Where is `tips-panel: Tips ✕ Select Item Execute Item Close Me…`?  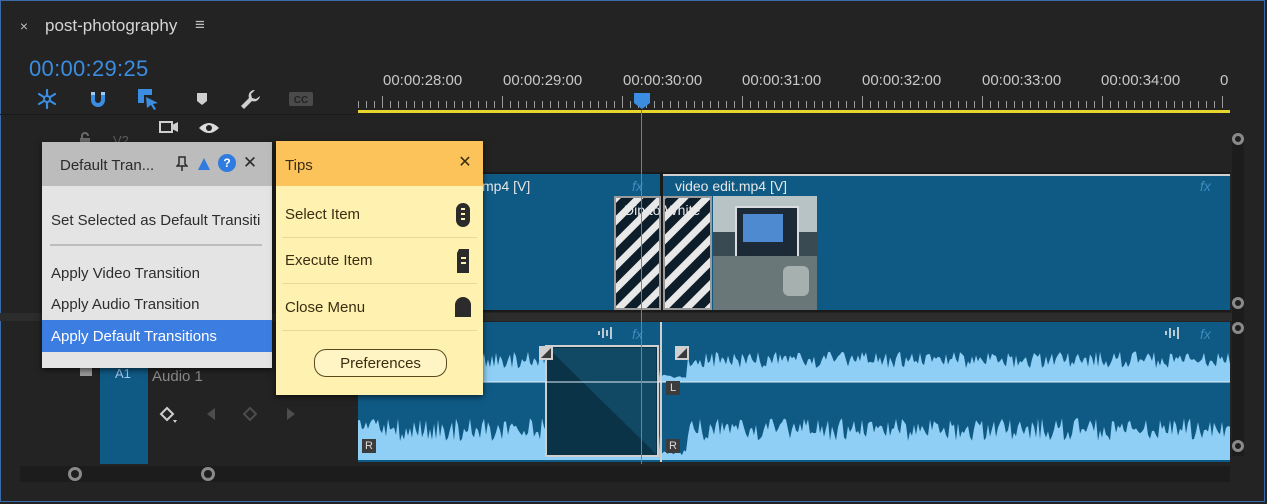
tips-panel: Tips ✕ Select Item Execute Item Close Me… is located at coordinates (379, 268).